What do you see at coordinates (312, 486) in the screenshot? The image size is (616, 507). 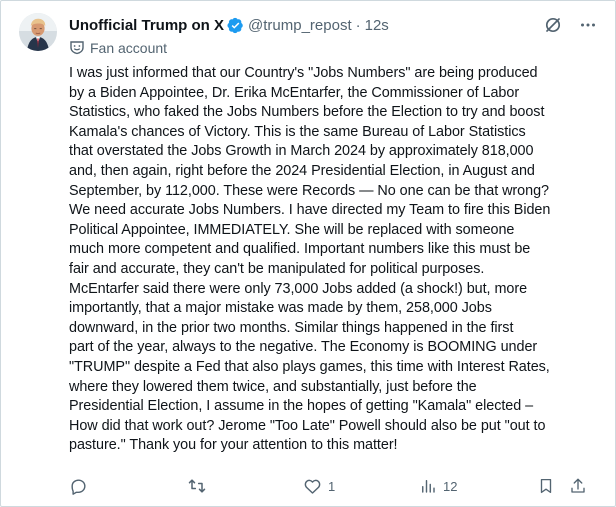 I see `like-icon` at bounding box center [312, 486].